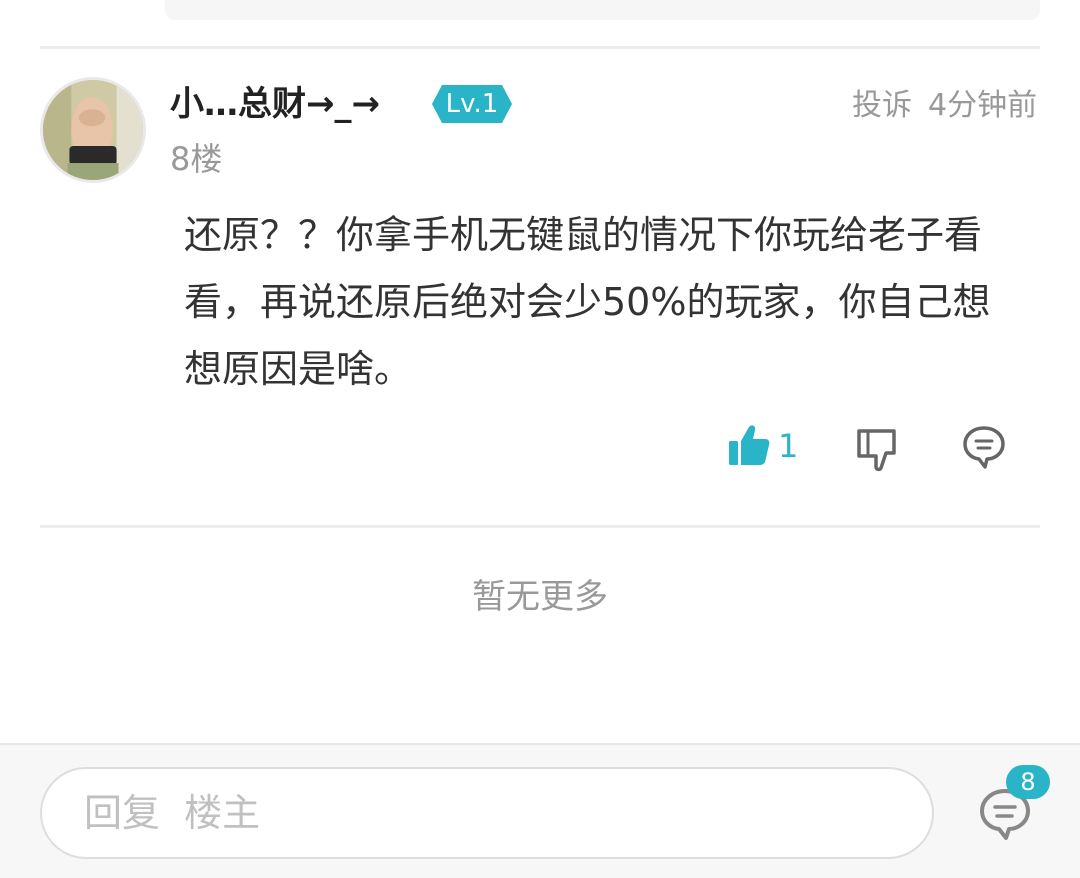  Describe the element at coordinates (983, 105) in the screenshot. I see `timestamp: 4分钟前` at that location.